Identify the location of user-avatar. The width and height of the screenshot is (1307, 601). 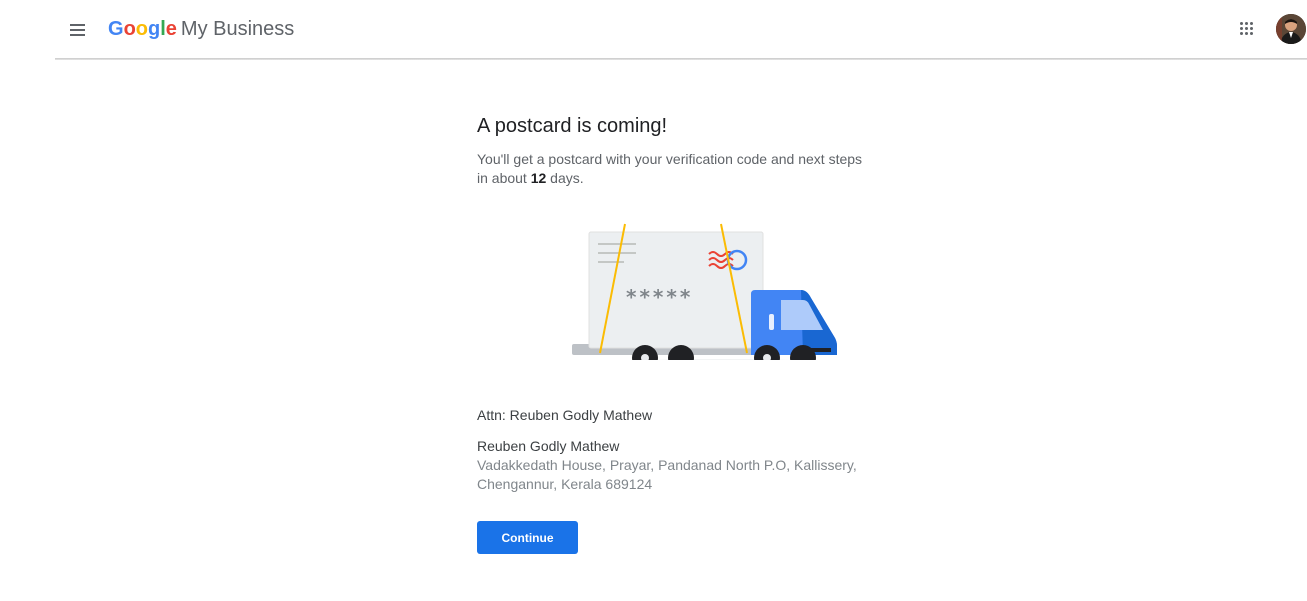
(1291, 29).